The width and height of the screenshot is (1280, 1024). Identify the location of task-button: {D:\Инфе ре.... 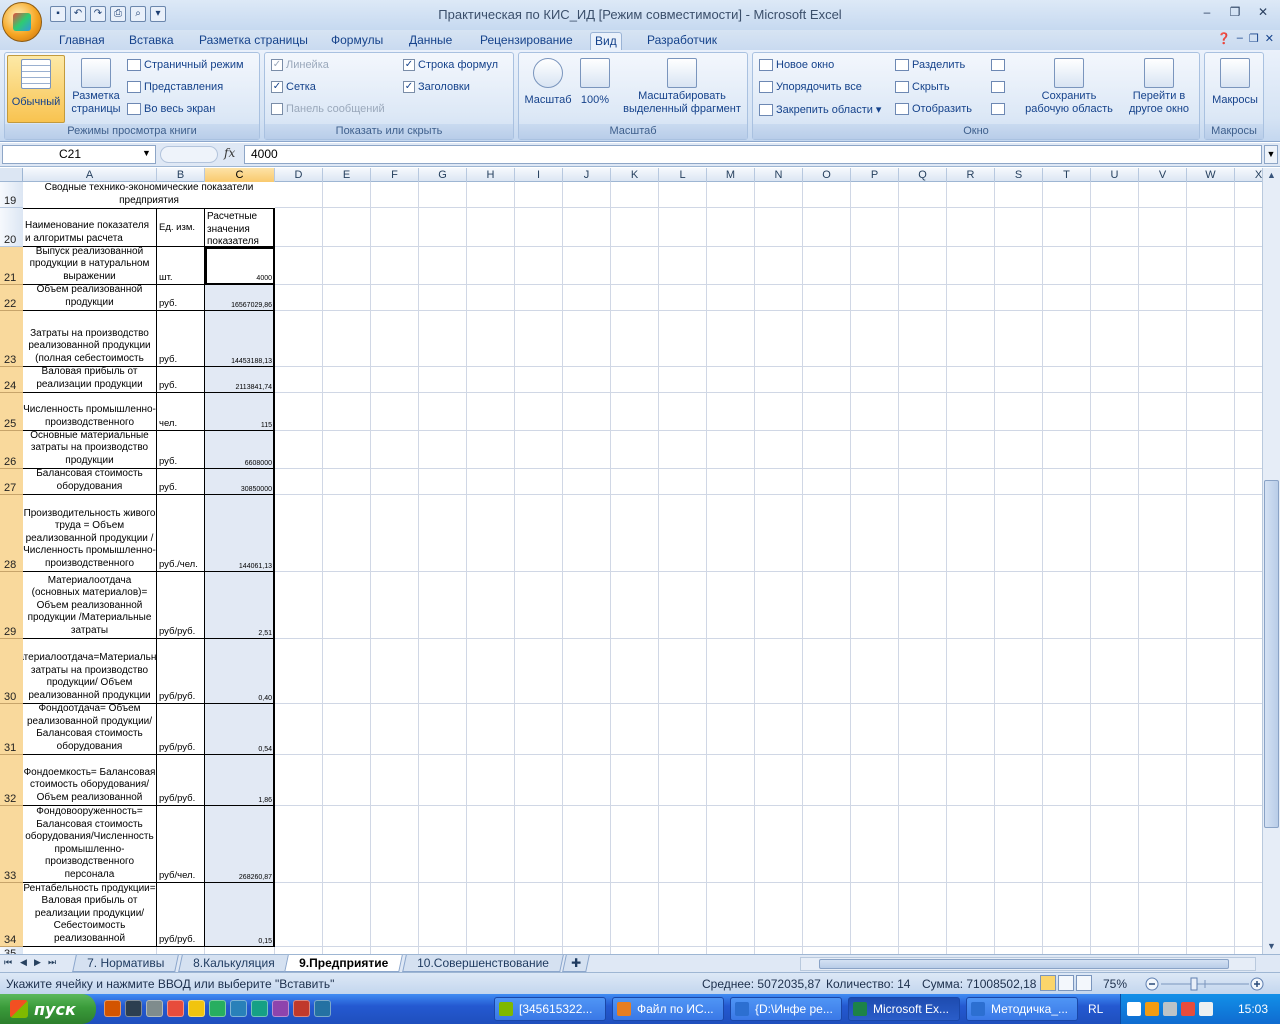
(786, 1009).